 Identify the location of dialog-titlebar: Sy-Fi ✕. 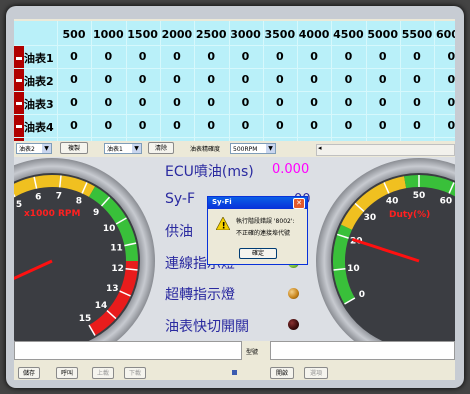
(257, 203).